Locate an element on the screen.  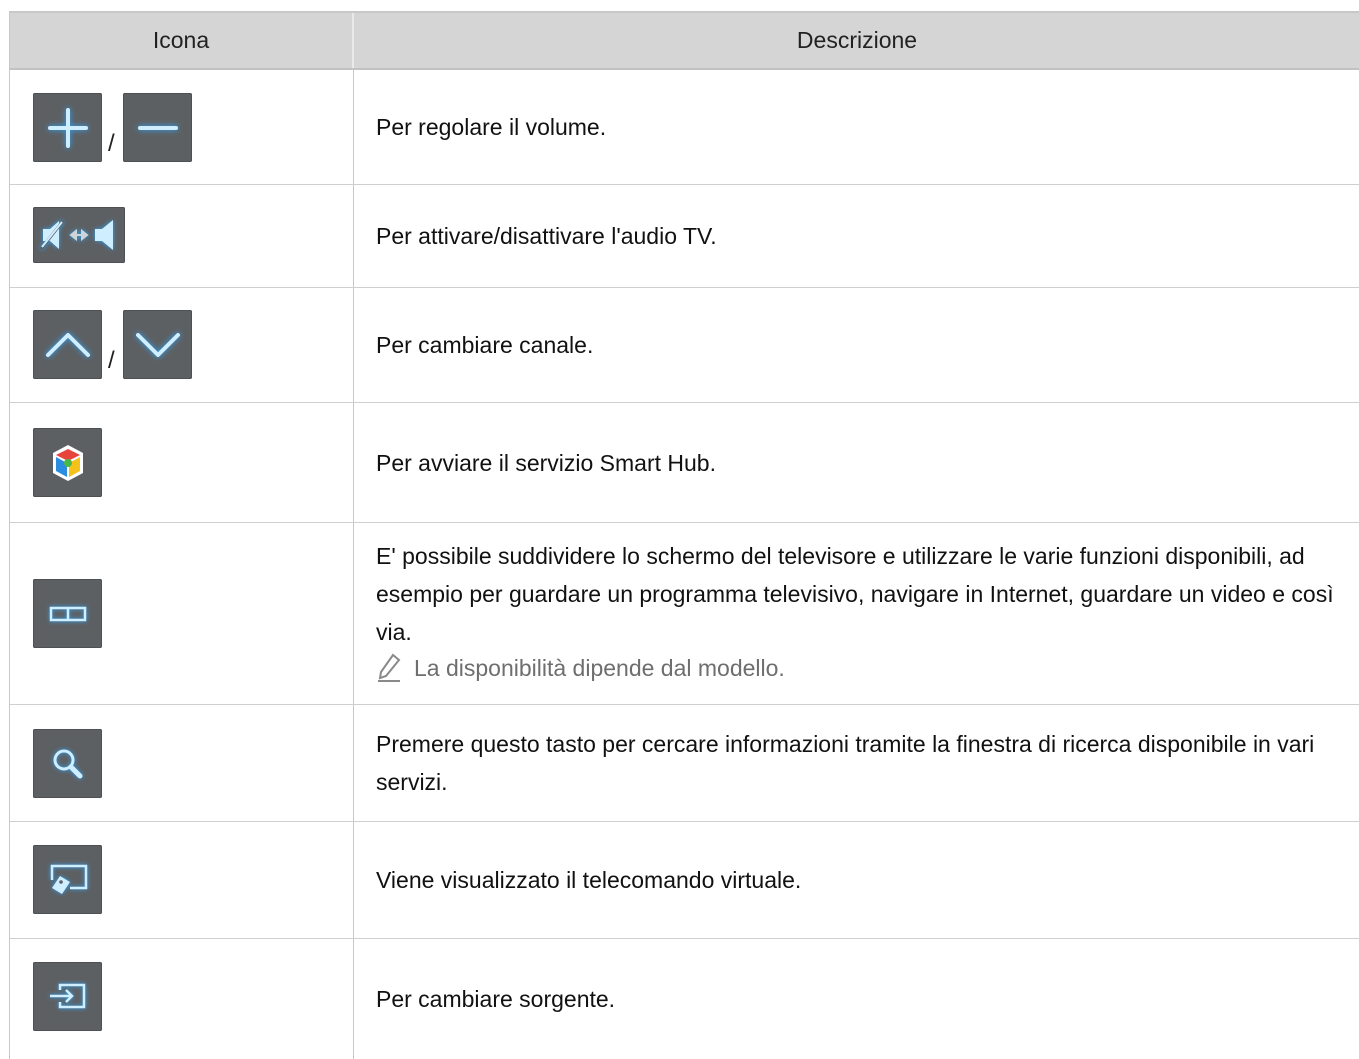
table-row: Per cambiare sorgente. is located at coordinates (684, 999).